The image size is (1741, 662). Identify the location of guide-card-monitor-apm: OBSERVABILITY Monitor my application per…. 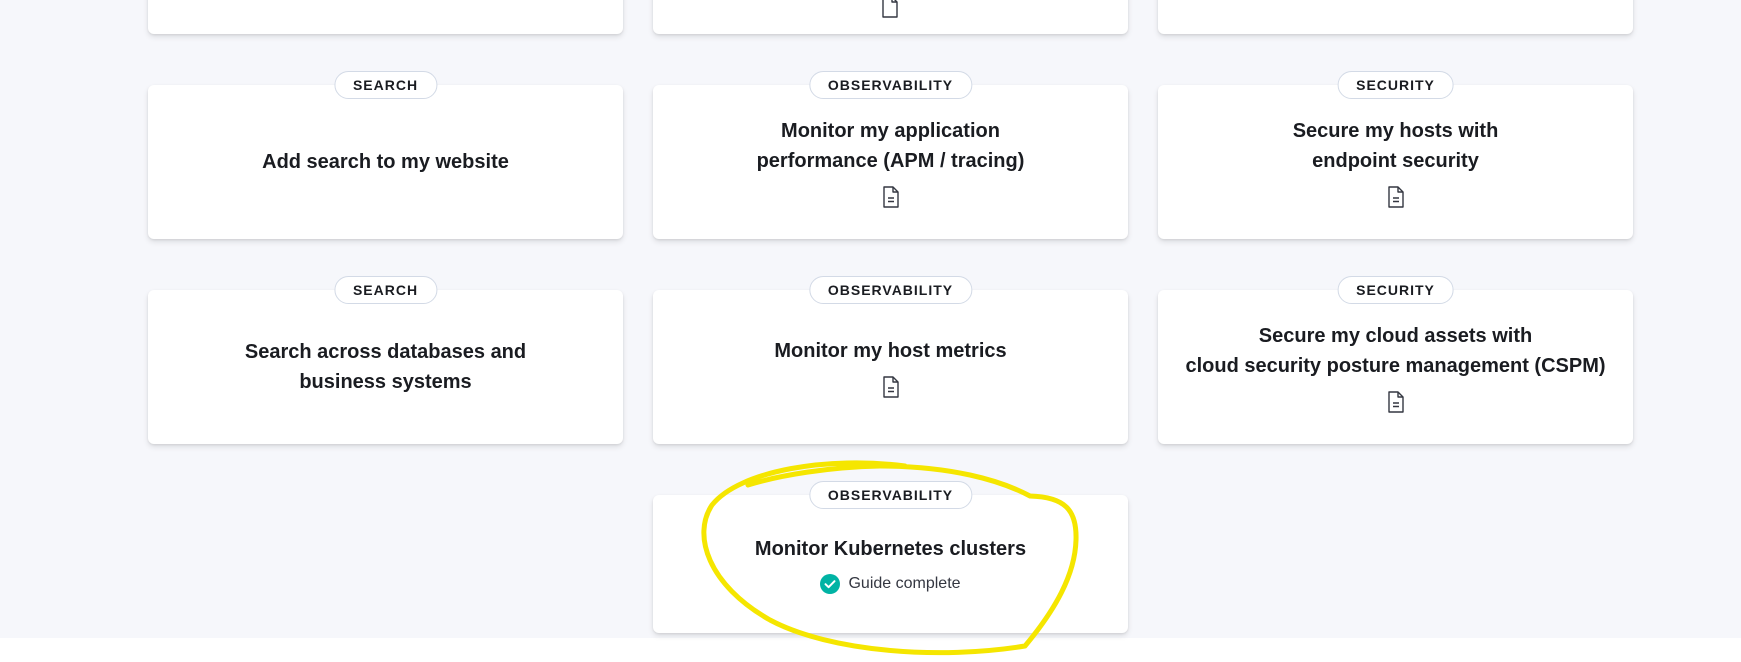
(890, 155).